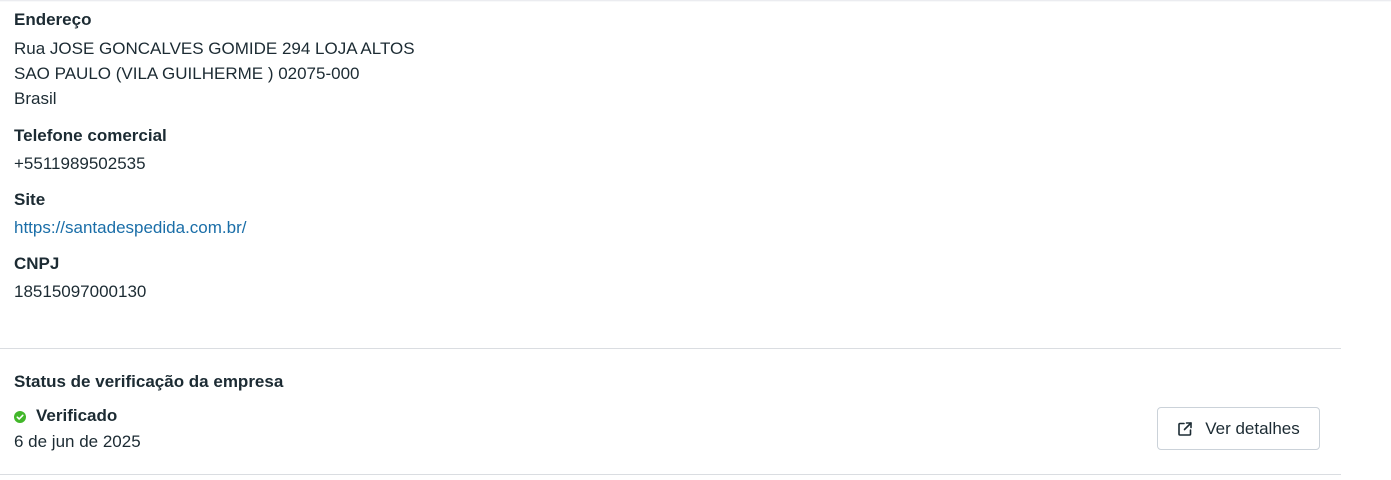 This screenshot has width=1391, height=480. I want to click on cnpj-label: CNPJ, so click(37, 263).